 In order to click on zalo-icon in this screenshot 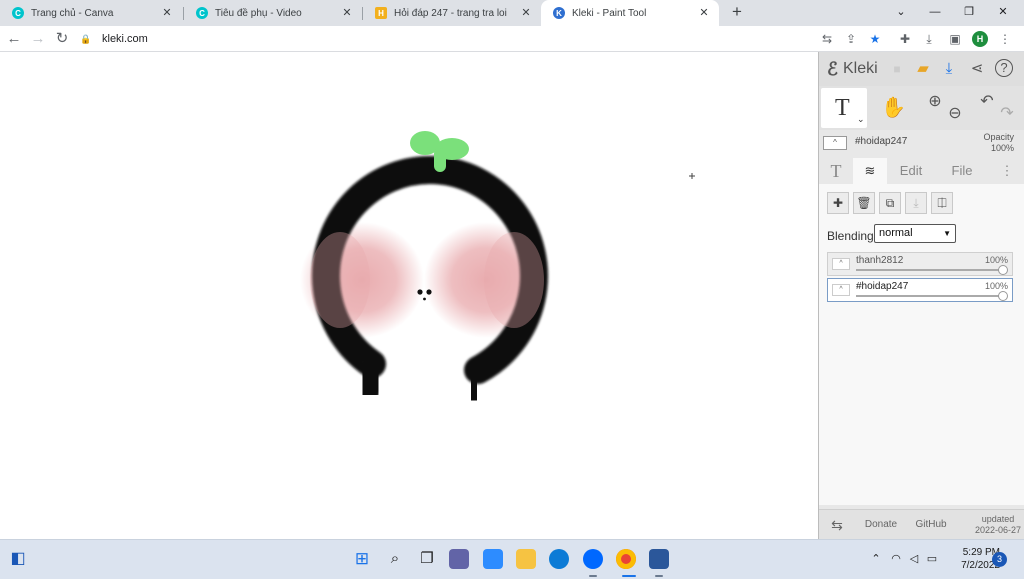, I will do `click(593, 559)`.